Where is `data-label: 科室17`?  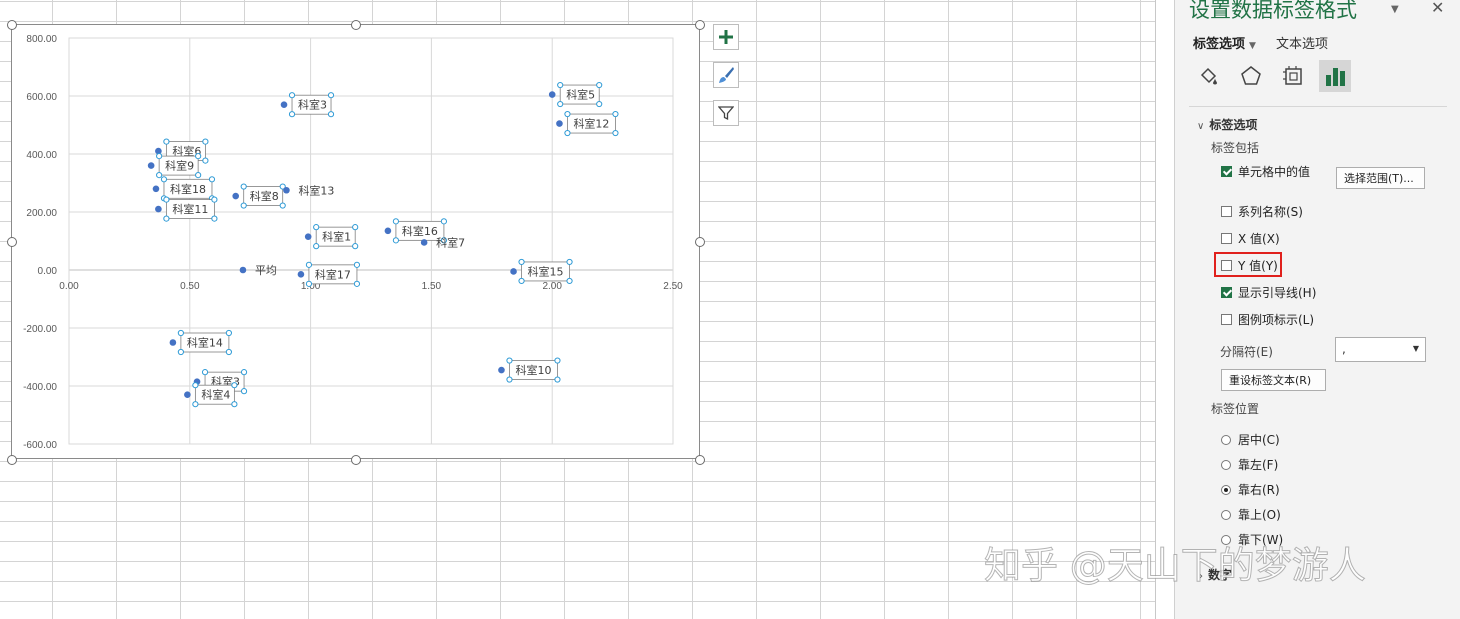 data-label: 科室17 is located at coordinates (333, 274).